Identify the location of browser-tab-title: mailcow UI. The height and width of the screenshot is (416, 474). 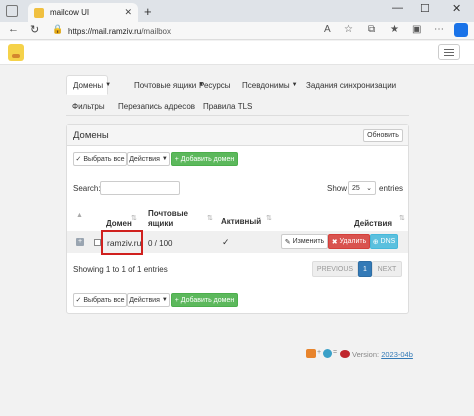
(70, 12).